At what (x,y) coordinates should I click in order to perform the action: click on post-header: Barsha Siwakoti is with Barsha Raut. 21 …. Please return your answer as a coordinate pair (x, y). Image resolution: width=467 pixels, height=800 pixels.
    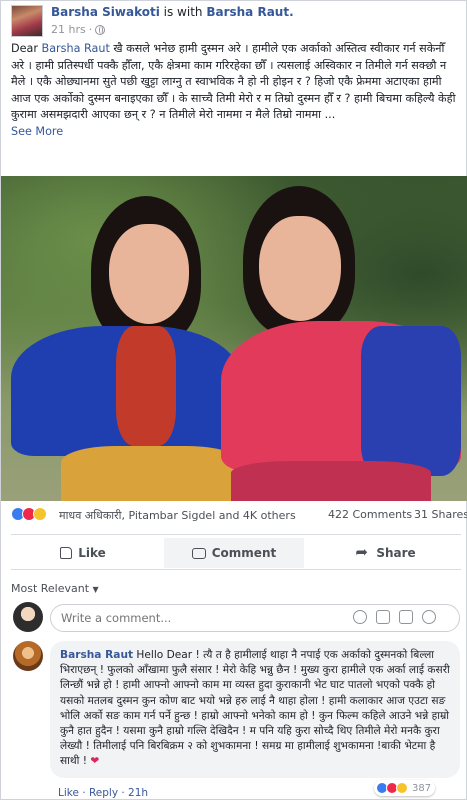
    Looking at the image, I should click on (236, 22).